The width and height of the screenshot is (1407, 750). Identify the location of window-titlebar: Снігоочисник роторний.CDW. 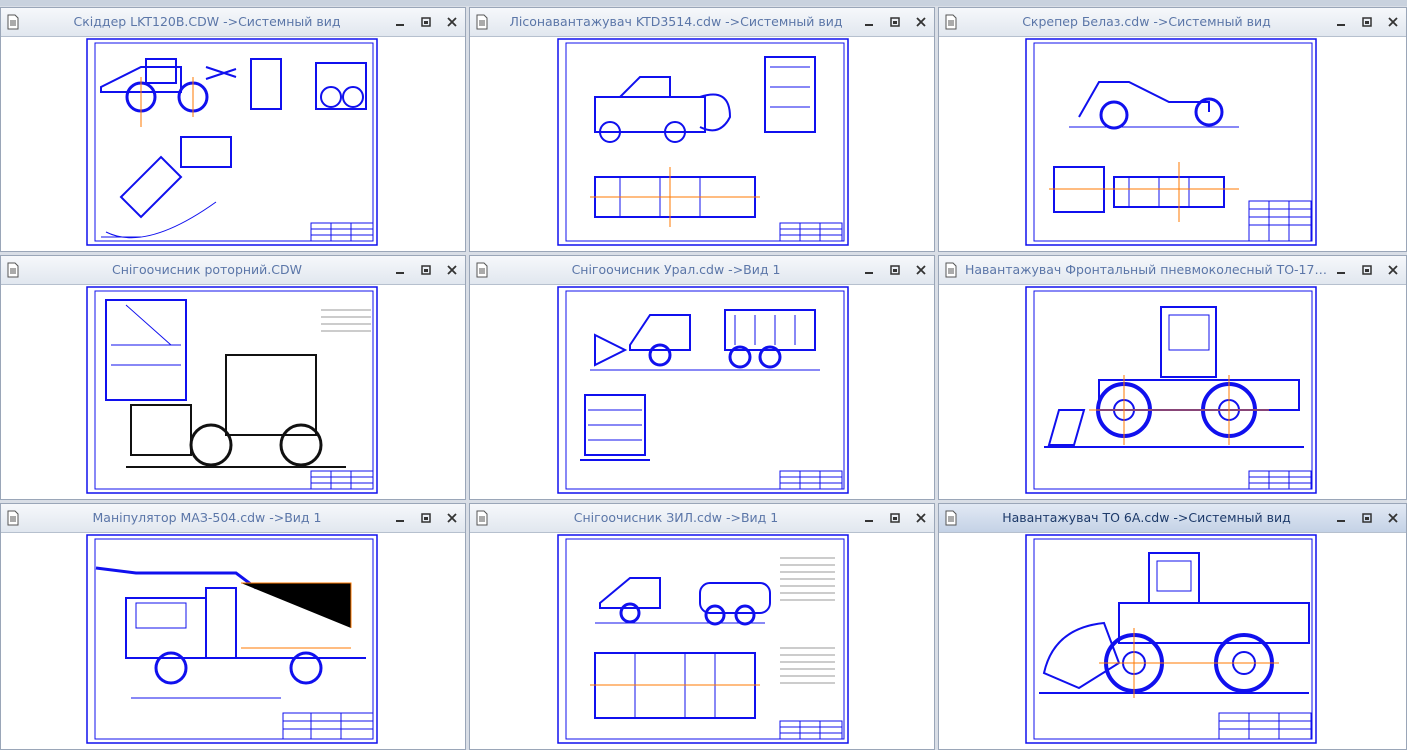
(233, 270).